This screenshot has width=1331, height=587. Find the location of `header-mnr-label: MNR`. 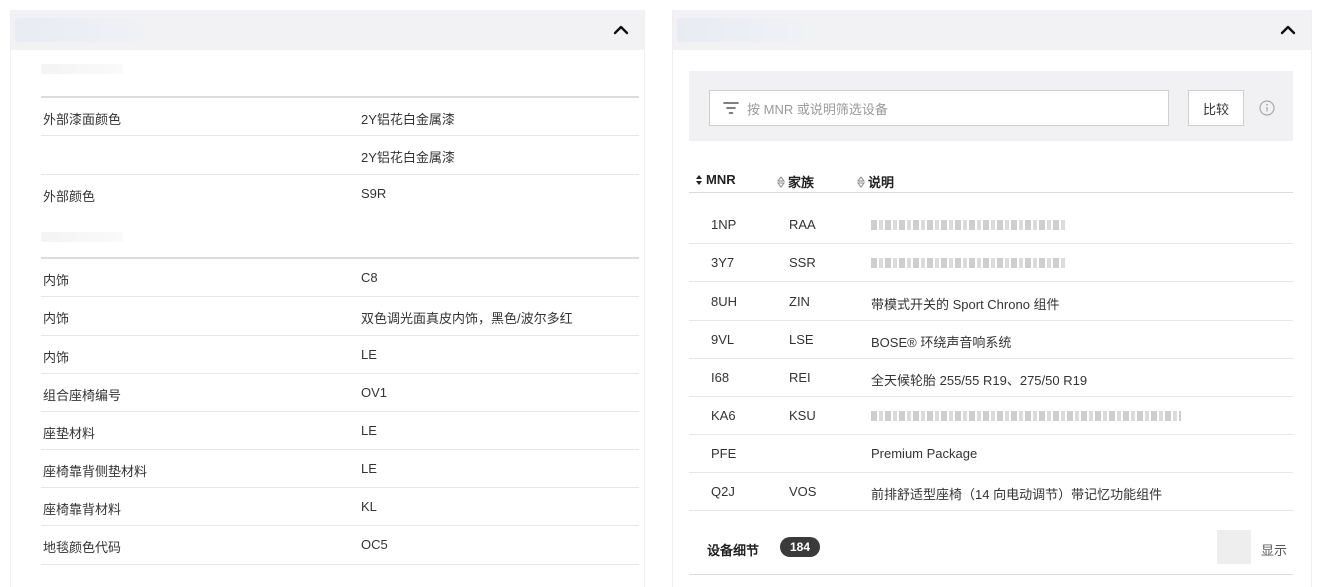

header-mnr-label: MNR is located at coordinates (721, 179).